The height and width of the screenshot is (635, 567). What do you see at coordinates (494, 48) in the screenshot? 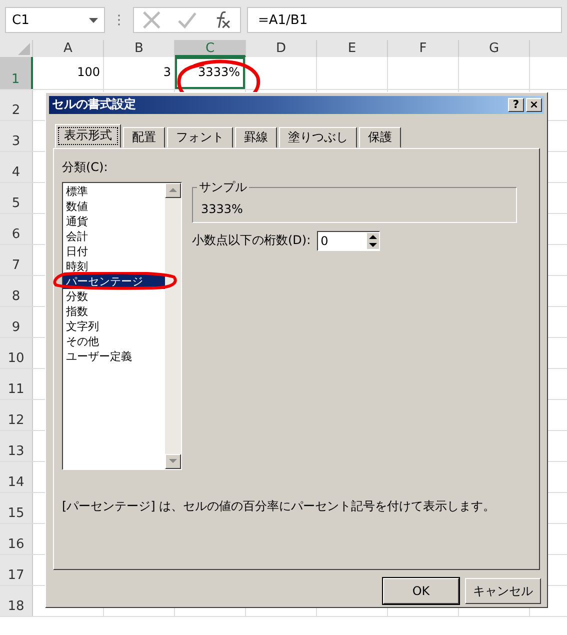
I see `column-header: G` at bounding box center [494, 48].